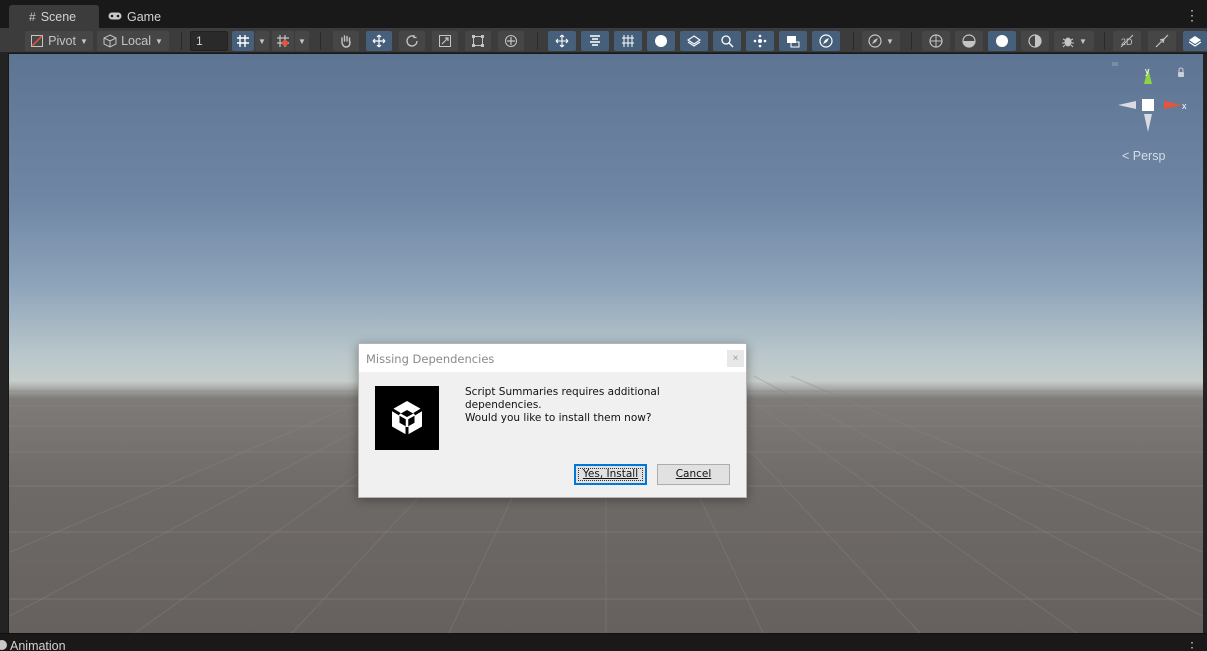 Image resolution: width=1207 pixels, height=651 pixels. Describe the element at coordinates (1068, 42) in the screenshot. I see `bug-icon` at that location.